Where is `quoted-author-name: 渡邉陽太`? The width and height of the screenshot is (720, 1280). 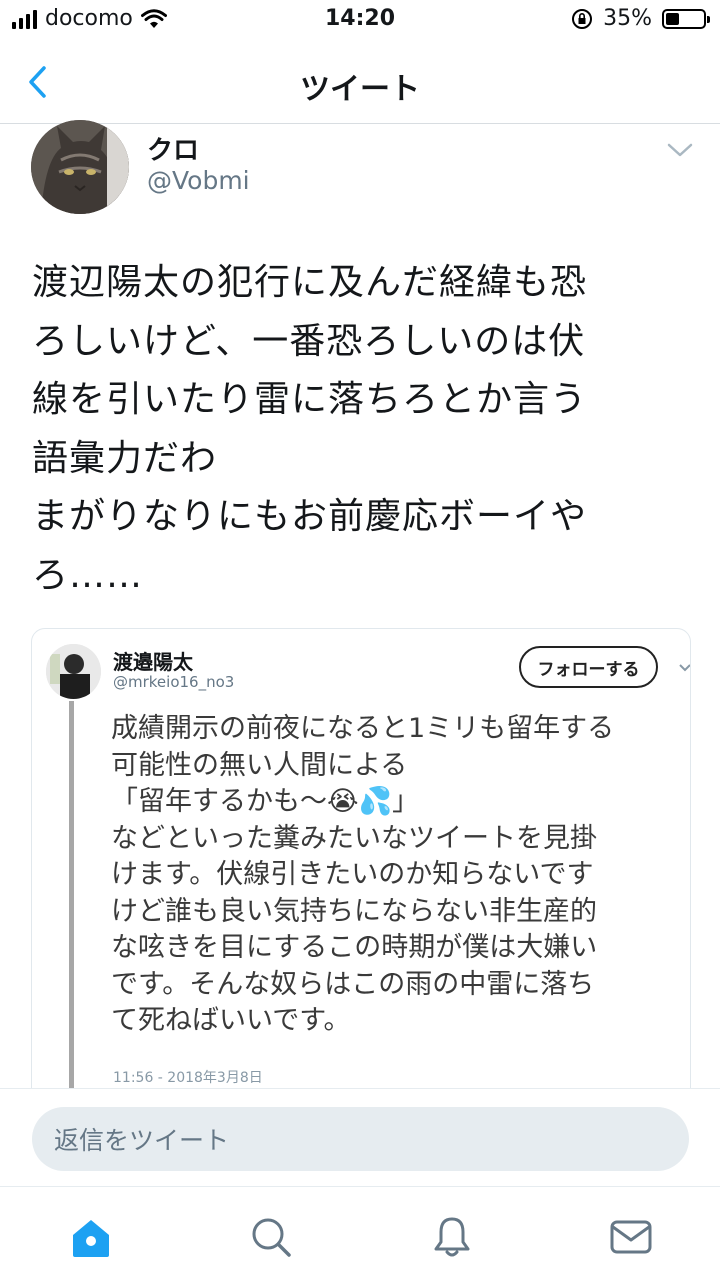
quoted-author-name: 渡邉陽太 is located at coordinates (153, 662).